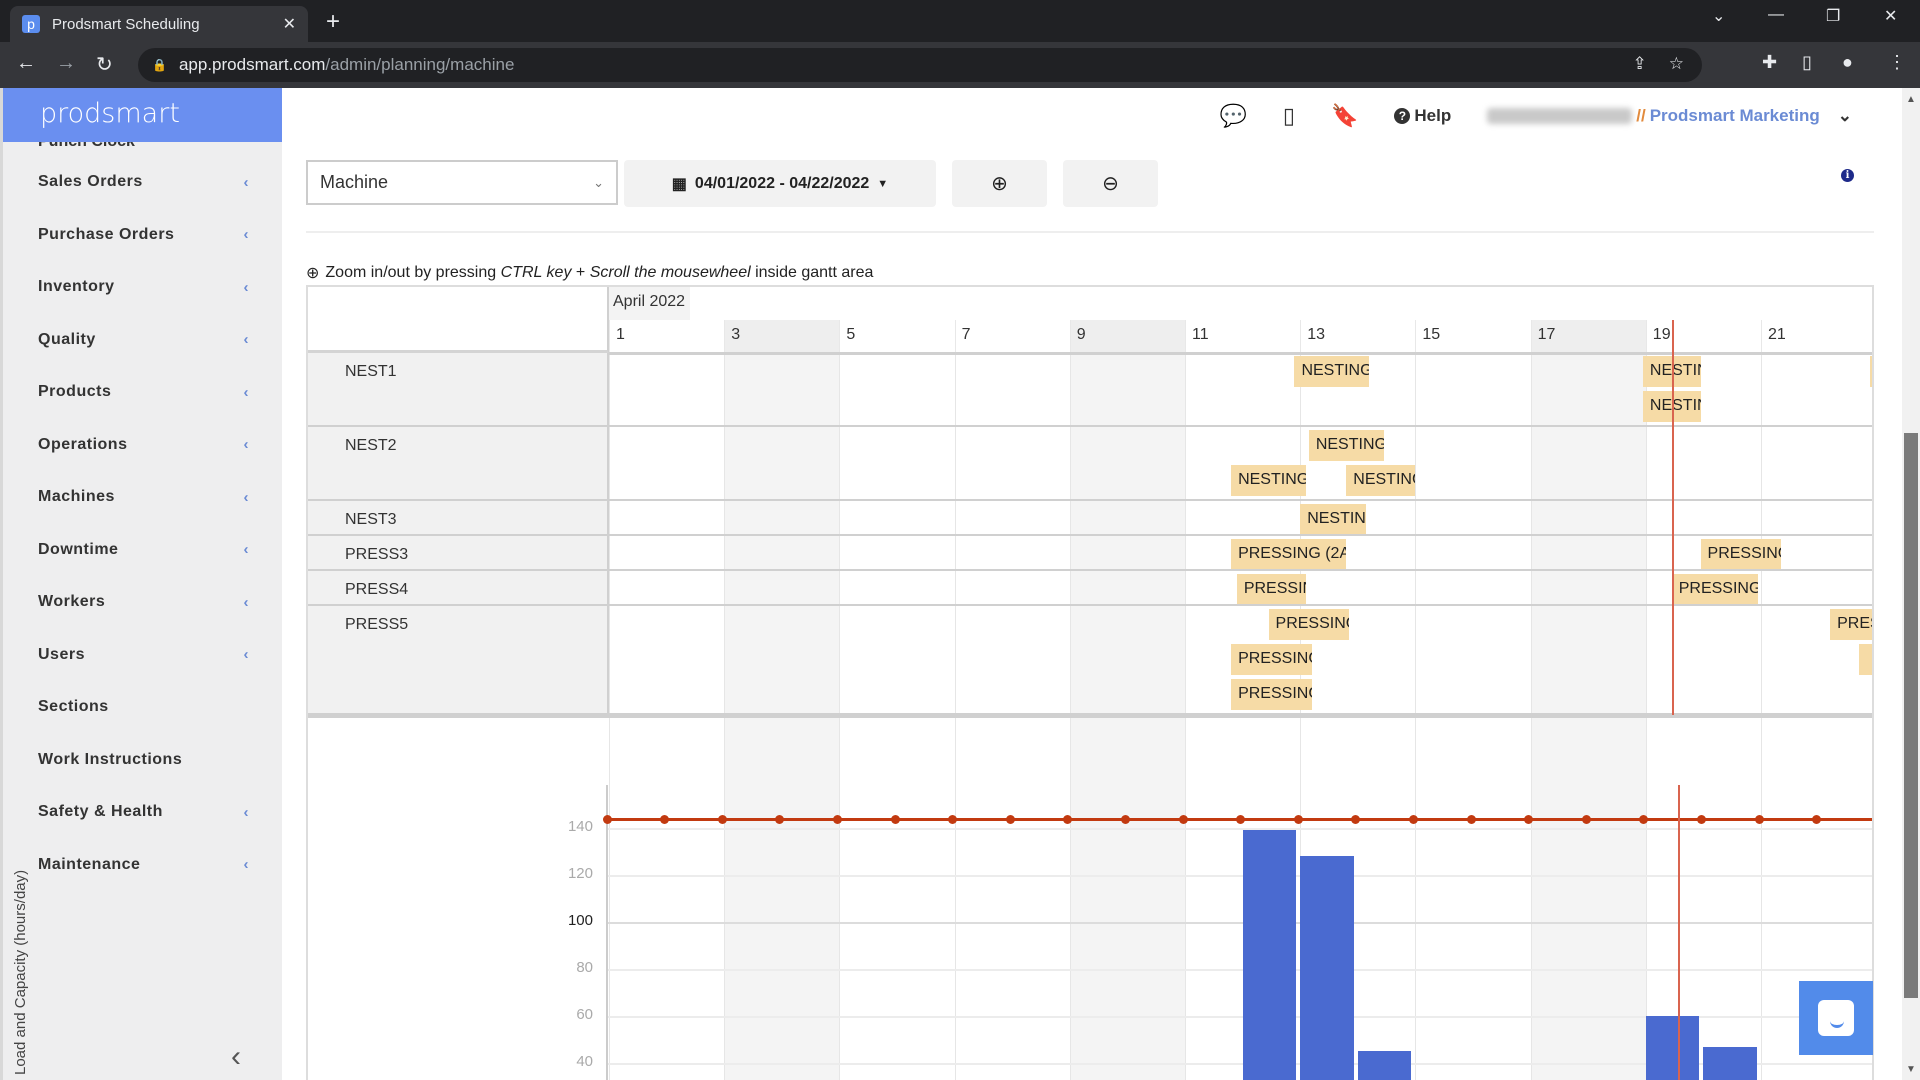  What do you see at coordinates (1911, 715) in the screenshot?
I see `scrollbar-thumb` at bounding box center [1911, 715].